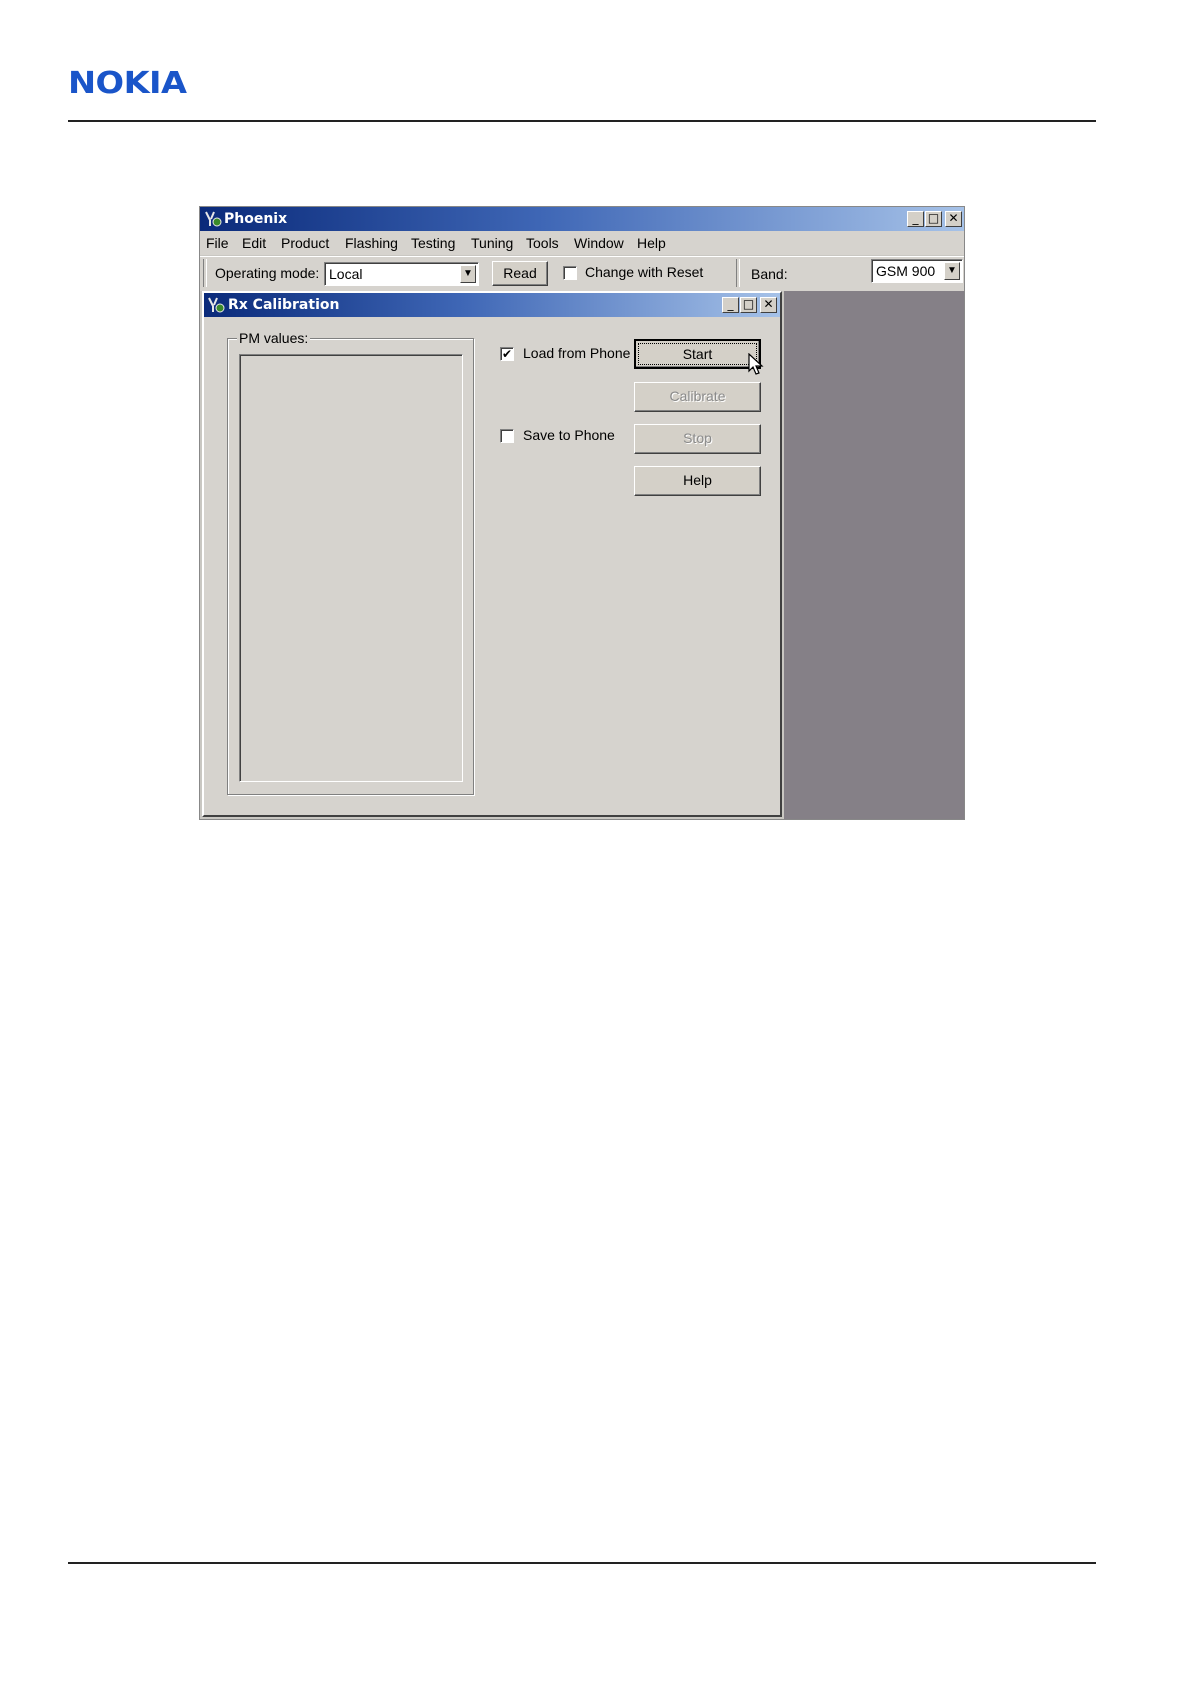 This screenshot has width=1191, height=1684. What do you see at coordinates (874, 555) in the screenshot?
I see `mdi-background` at bounding box center [874, 555].